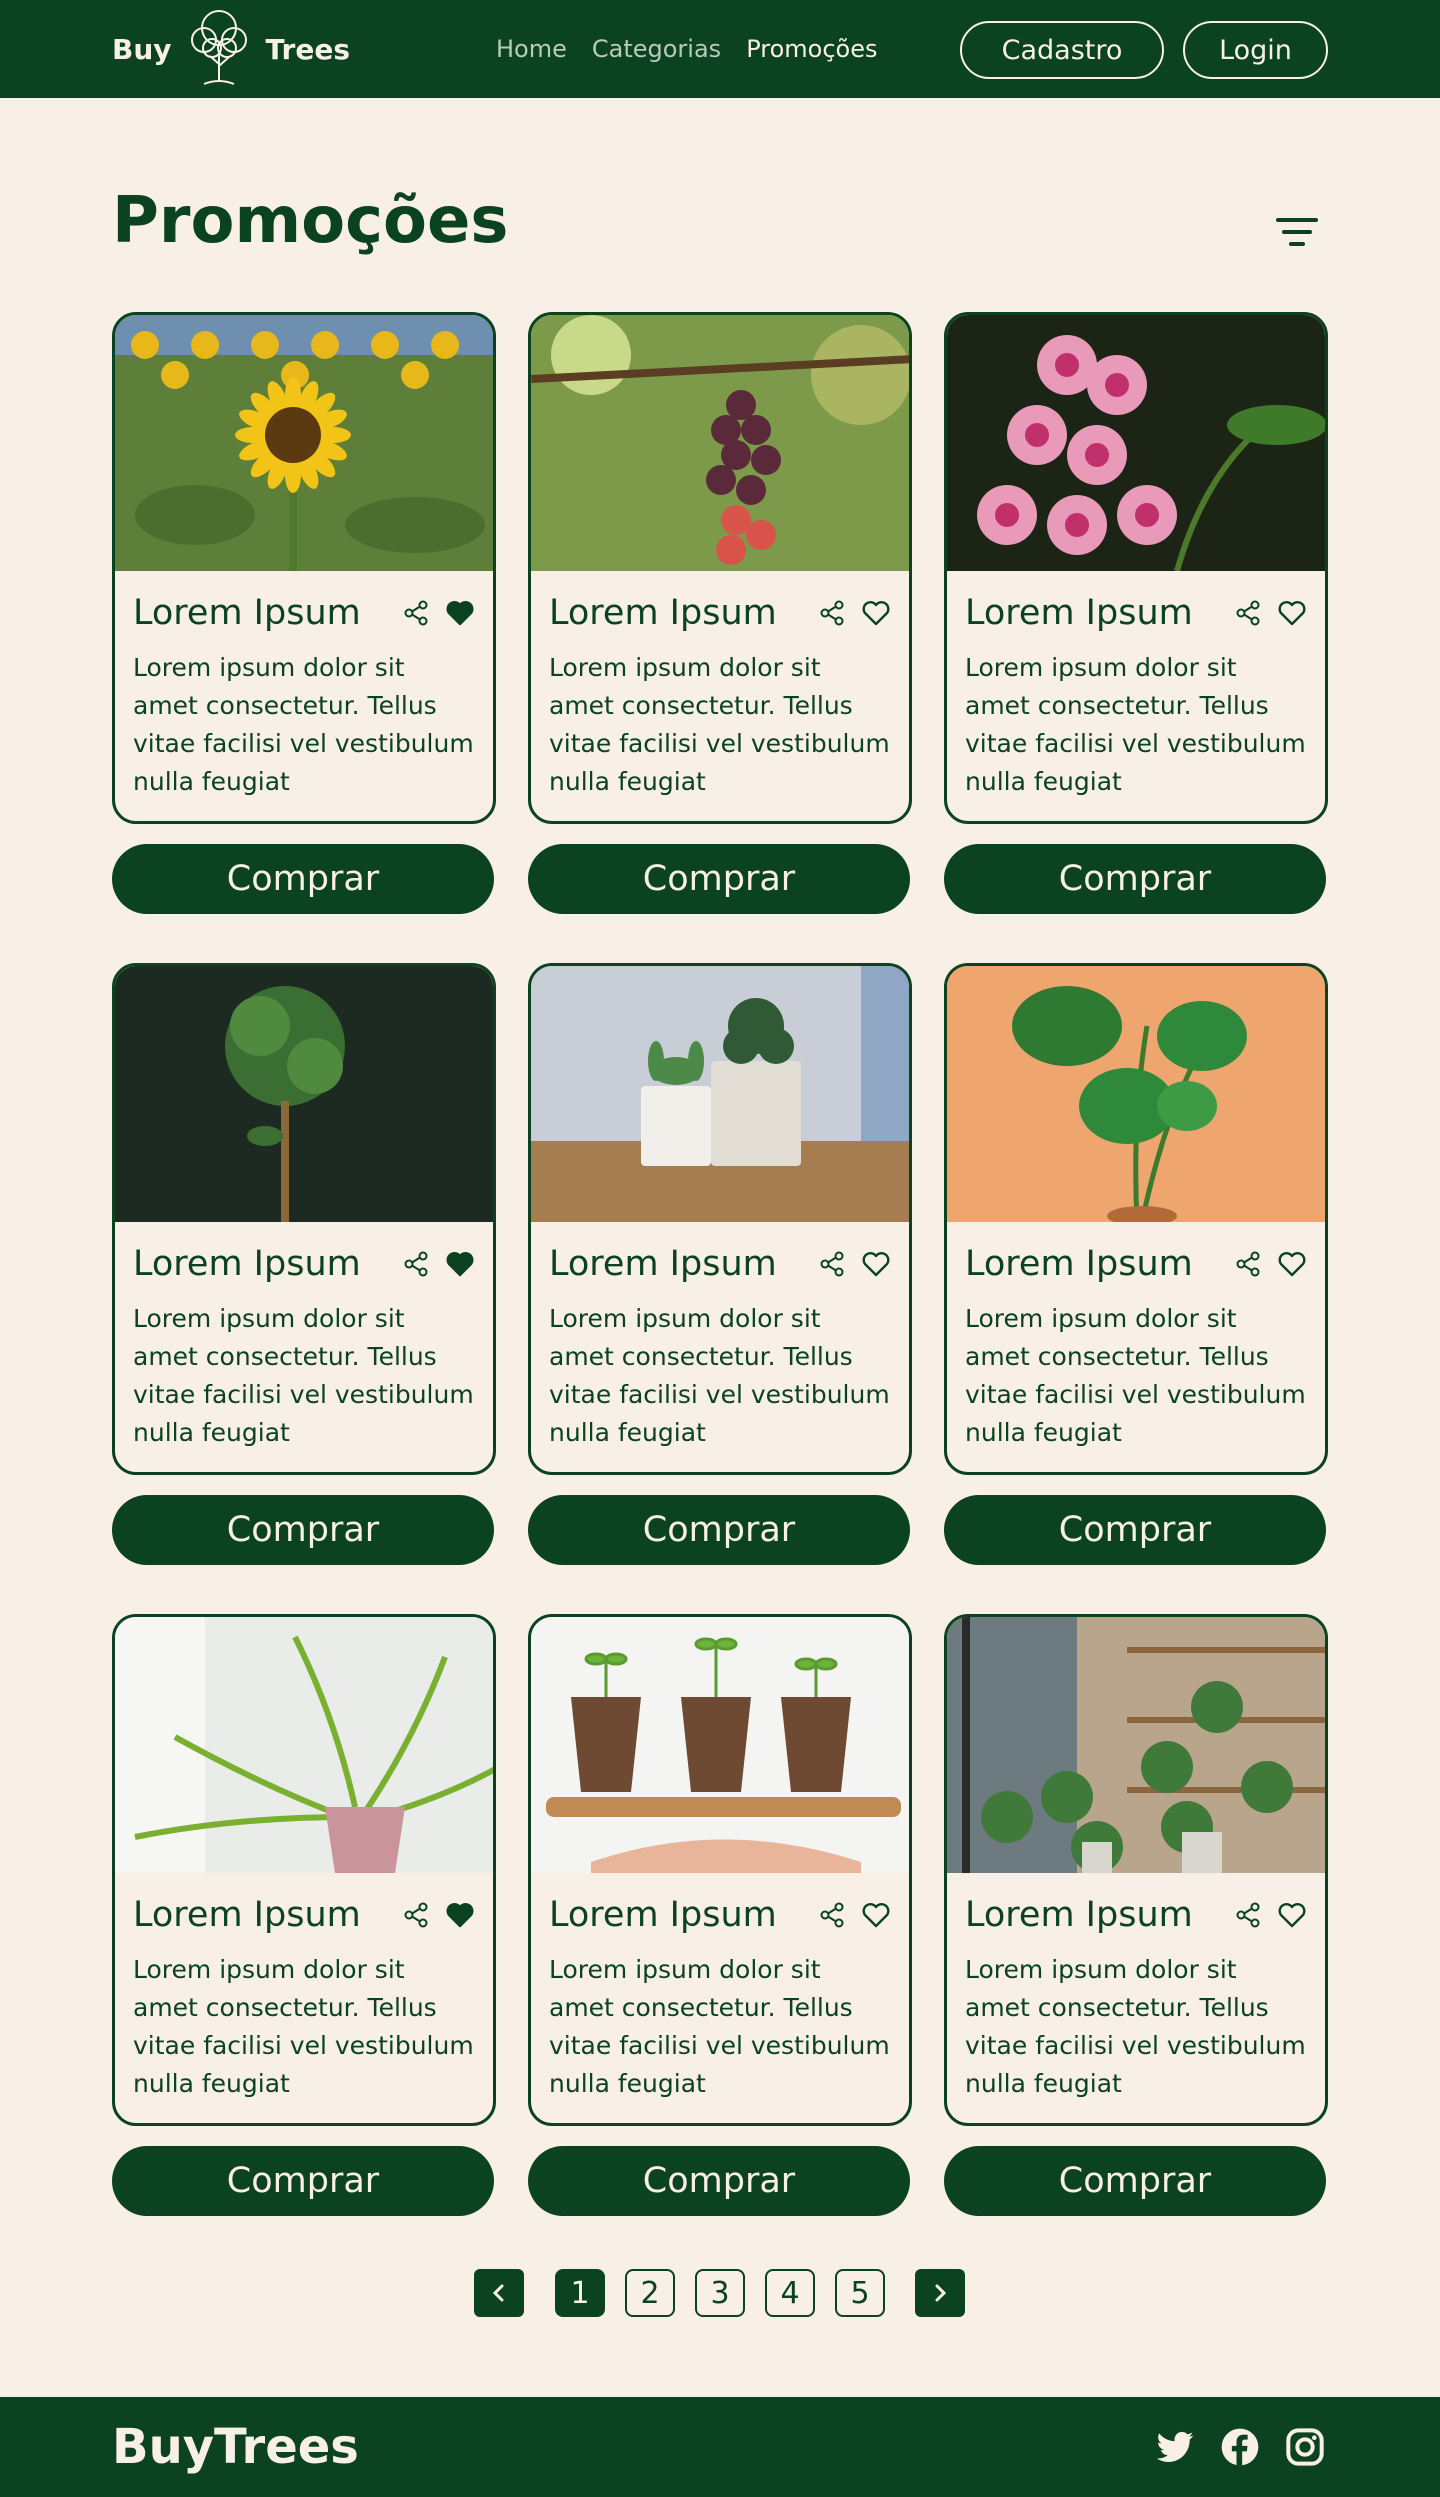 The image size is (1440, 2497). Describe the element at coordinates (142, 49) in the screenshot. I see `logo-text-left: Buy` at that location.